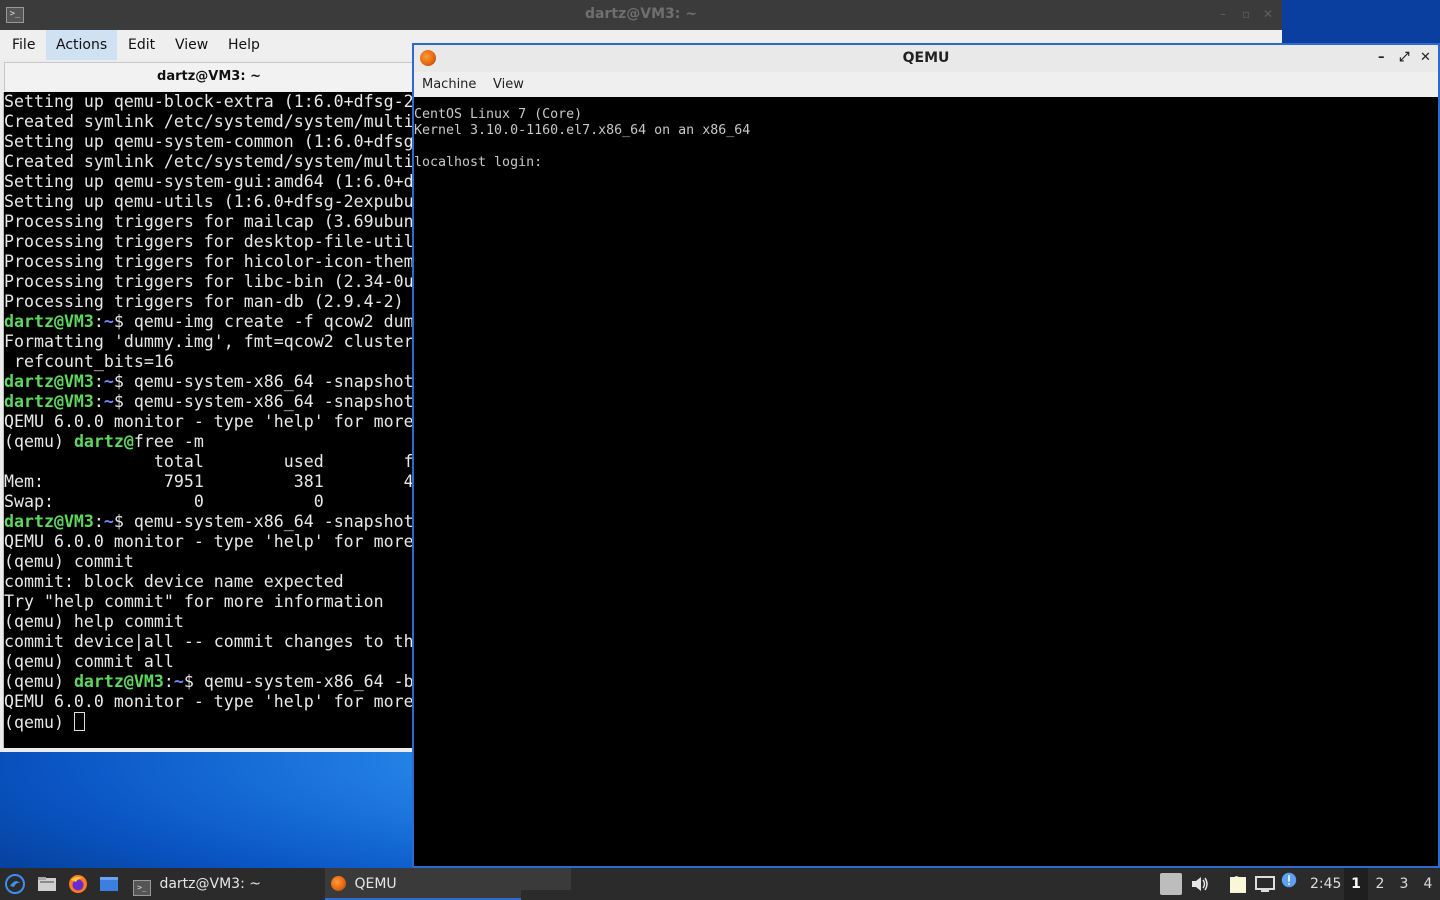 The height and width of the screenshot is (900, 1440). I want to click on workspace-1: 1, so click(1356, 884).